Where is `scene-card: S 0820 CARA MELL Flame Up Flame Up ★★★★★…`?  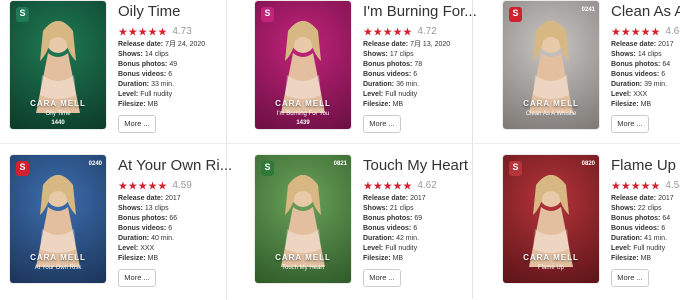 scene-card: S 0820 CARA MELL Flame Up Flame Up ★★★★★… is located at coordinates (590, 227).